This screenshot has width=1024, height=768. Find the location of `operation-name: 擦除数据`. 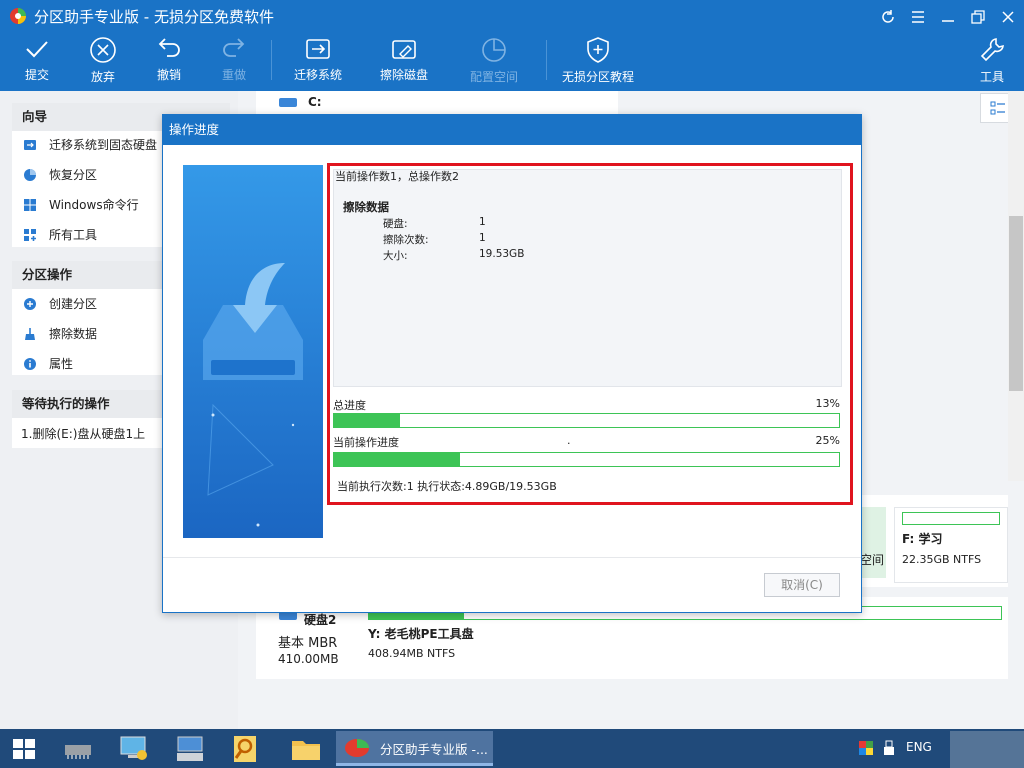

operation-name: 擦除数据 is located at coordinates (366, 207).